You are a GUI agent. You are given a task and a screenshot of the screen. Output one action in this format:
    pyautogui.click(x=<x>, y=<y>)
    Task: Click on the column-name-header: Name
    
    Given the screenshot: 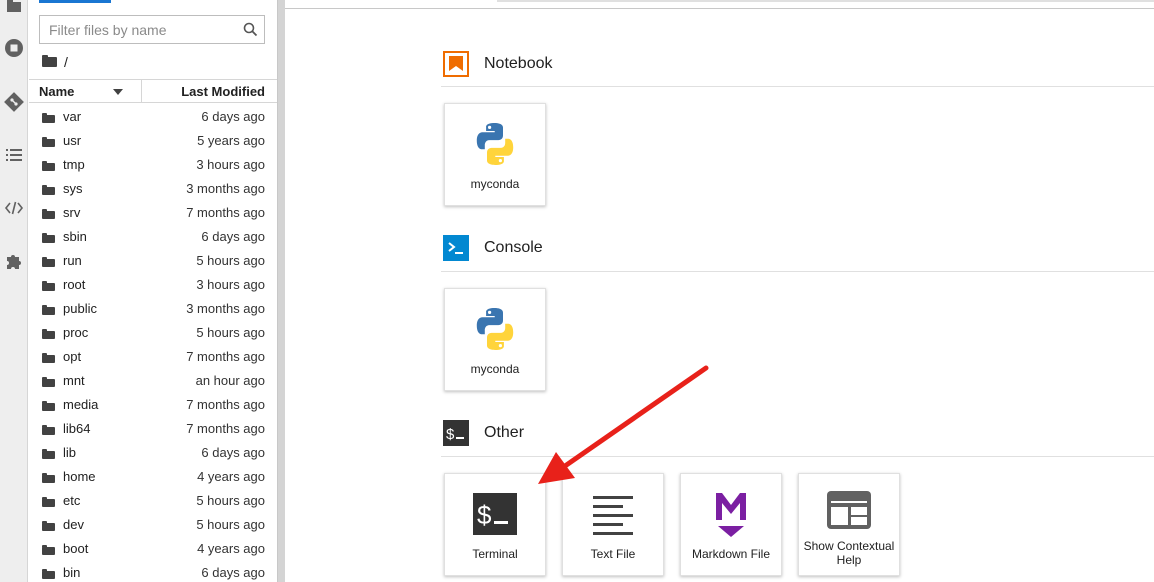 What is the action you would take?
    pyautogui.click(x=56, y=91)
    